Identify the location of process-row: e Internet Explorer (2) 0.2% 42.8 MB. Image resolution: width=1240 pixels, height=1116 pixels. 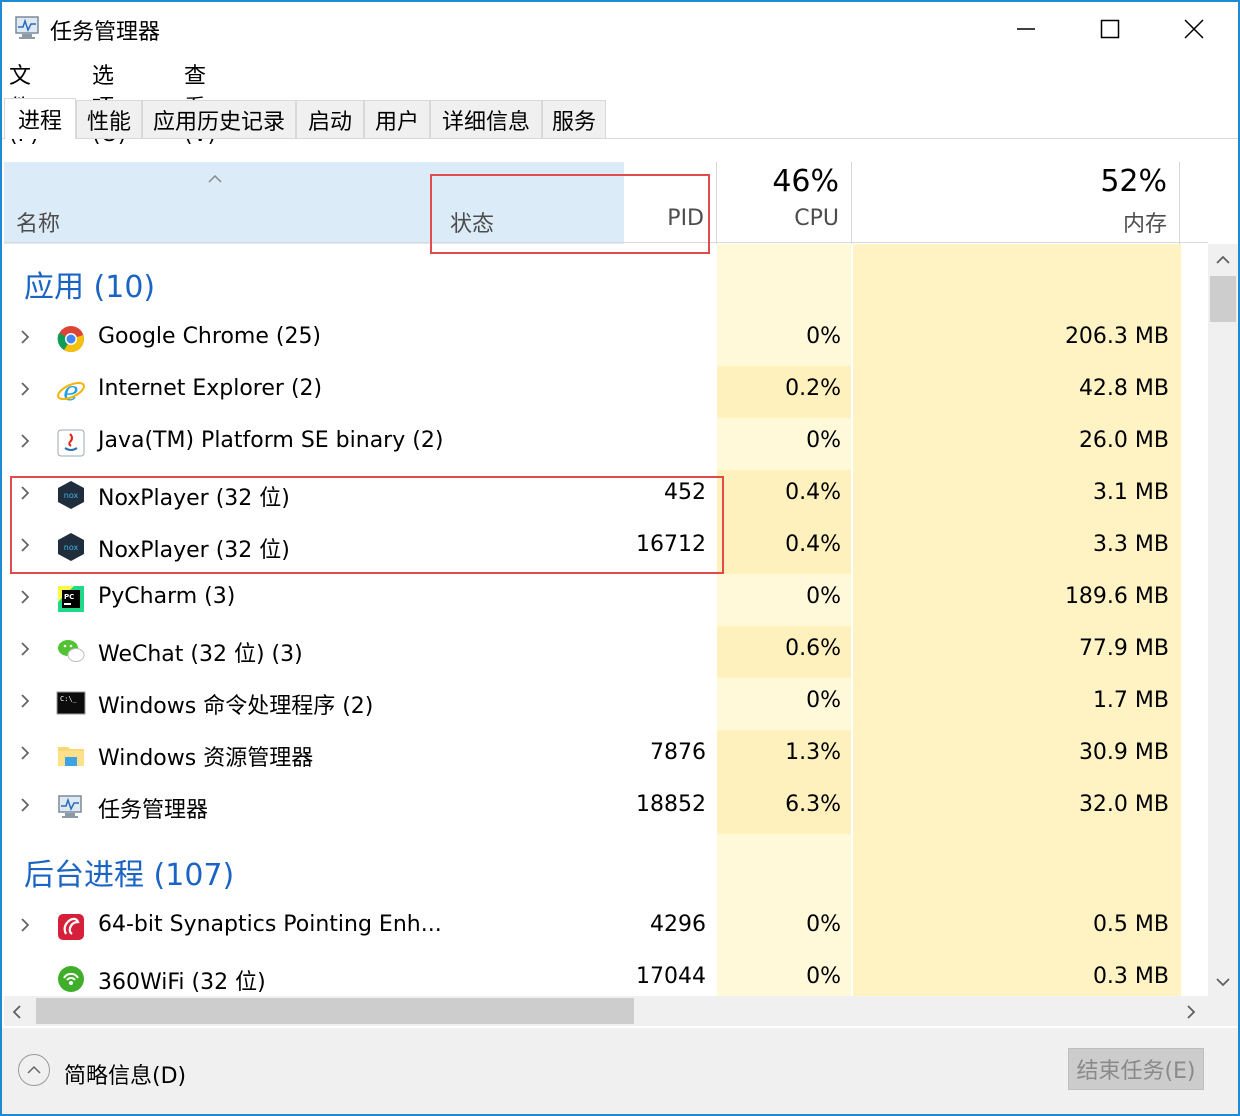
(606, 392).